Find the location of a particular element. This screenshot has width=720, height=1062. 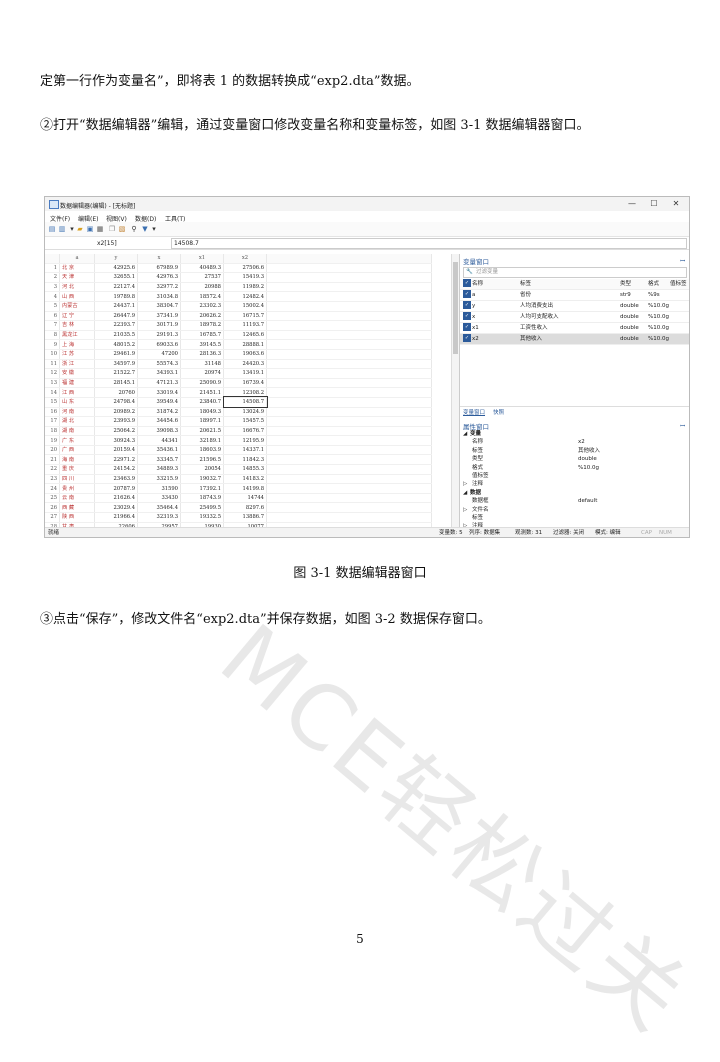

property-row: 格式 %10.0g is located at coordinates (574, 468).